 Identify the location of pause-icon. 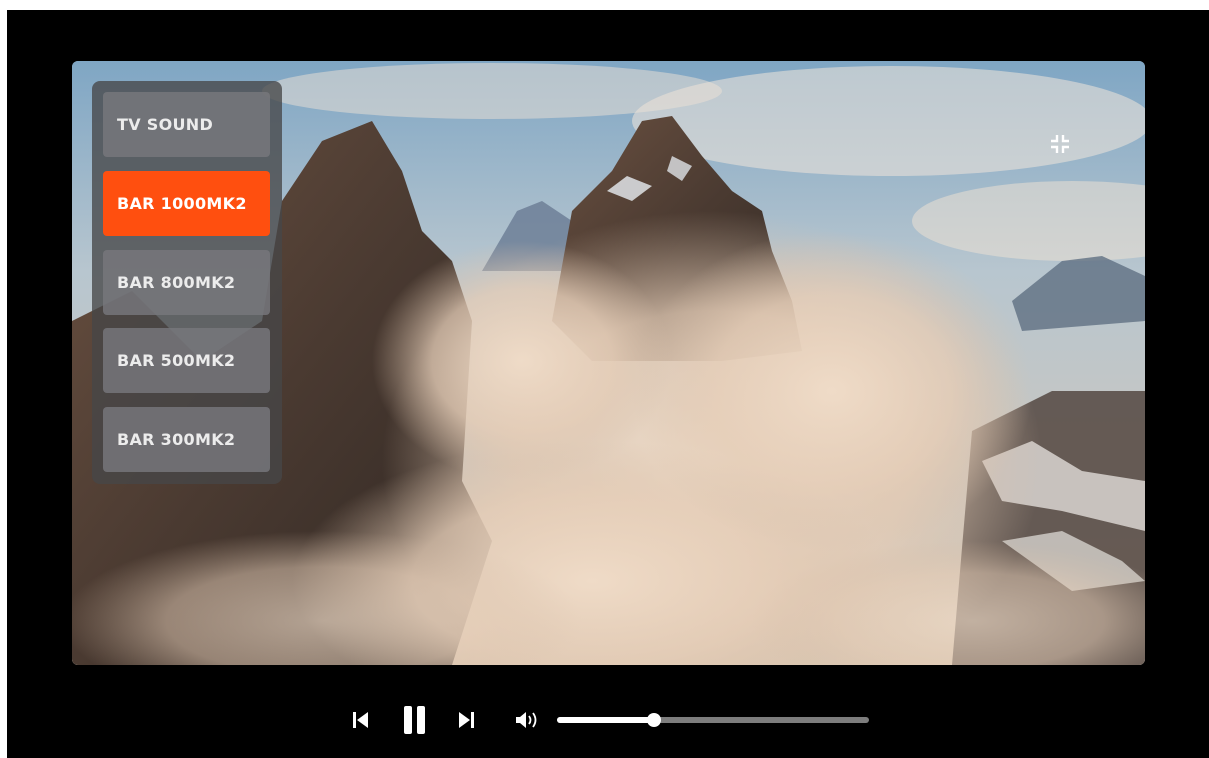
(414, 720).